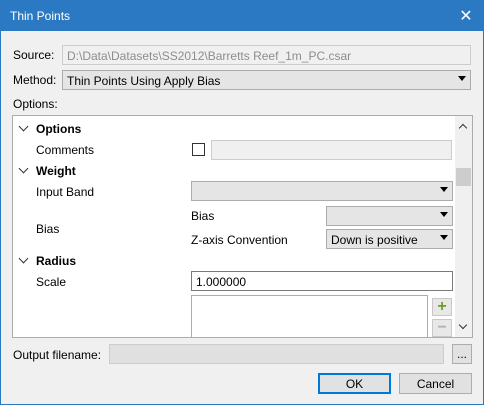 Image resolution: width=484 pixels, height=405 pixels. What do you see at coordinates (435, 383) in the screenshot?
I see `cancel-button: Cancel` at bounding box center [435, 383].